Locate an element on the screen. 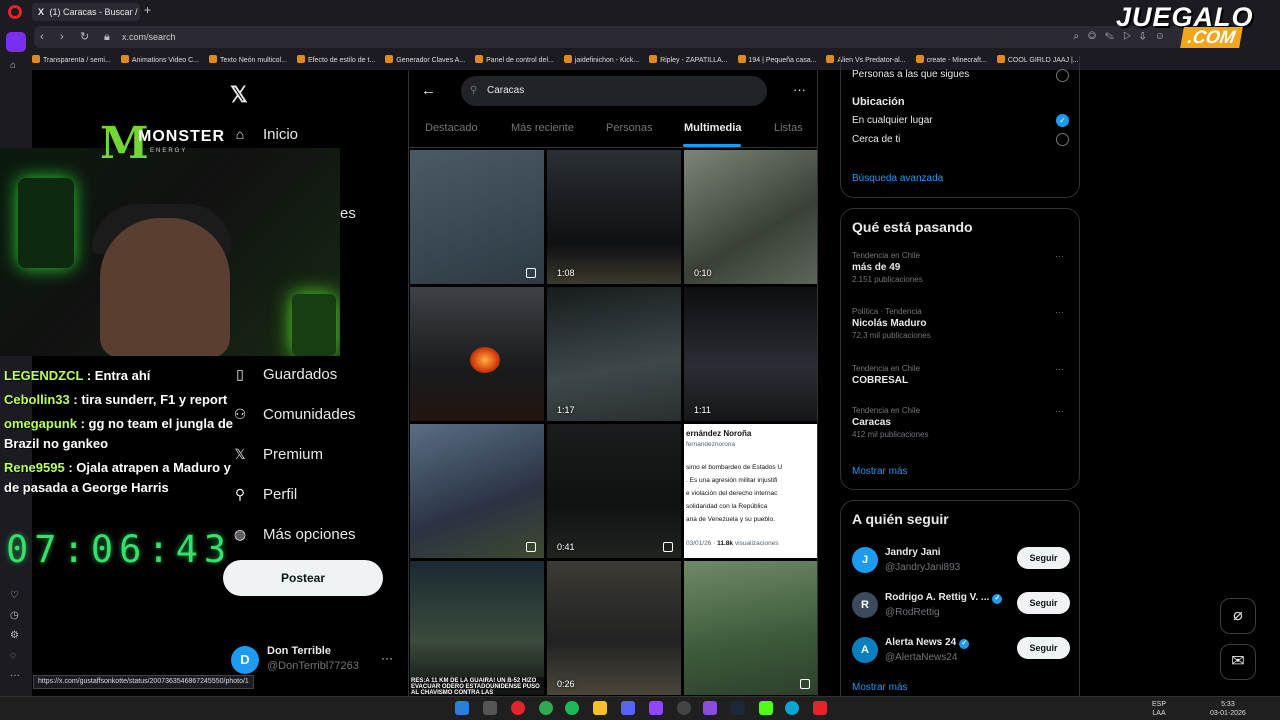 The image size is (1280, 720). steam-icon is located at coordinates (738, 708).